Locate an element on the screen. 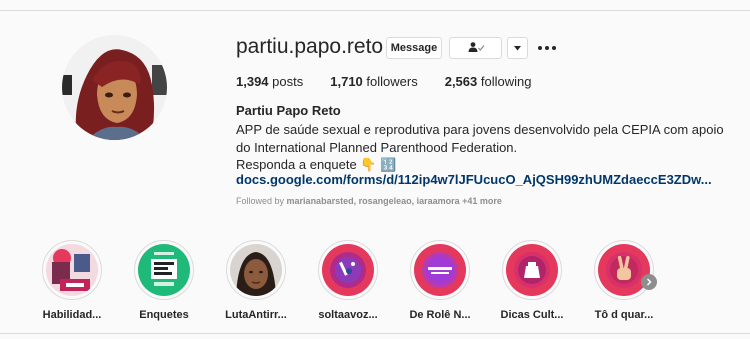  following-button is located at coordinates (475, 48).